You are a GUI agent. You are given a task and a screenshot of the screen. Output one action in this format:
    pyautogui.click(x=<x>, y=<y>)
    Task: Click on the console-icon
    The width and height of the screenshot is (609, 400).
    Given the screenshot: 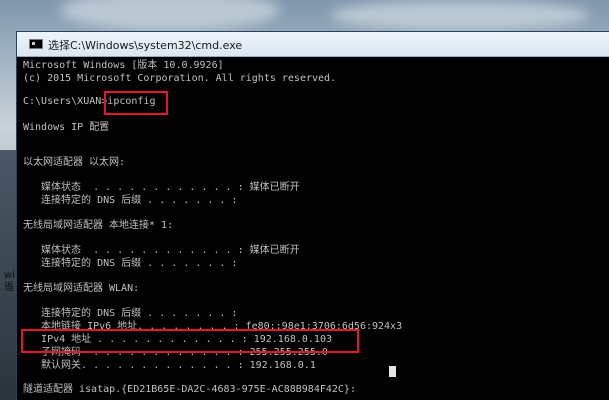 What is the action you would take?
    pyautogui.click(x=36, y=44)
    